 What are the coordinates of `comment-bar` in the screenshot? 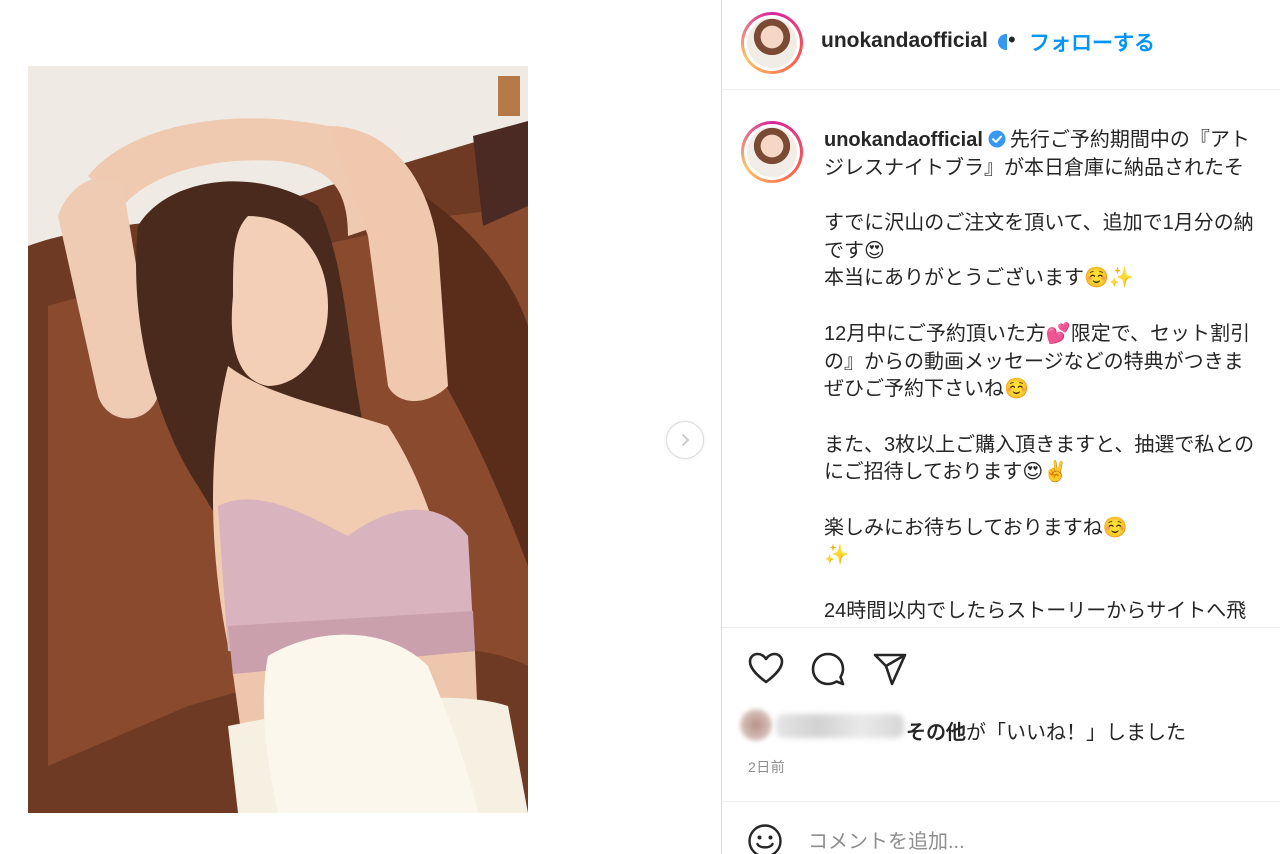 It's located at (1001, 827).